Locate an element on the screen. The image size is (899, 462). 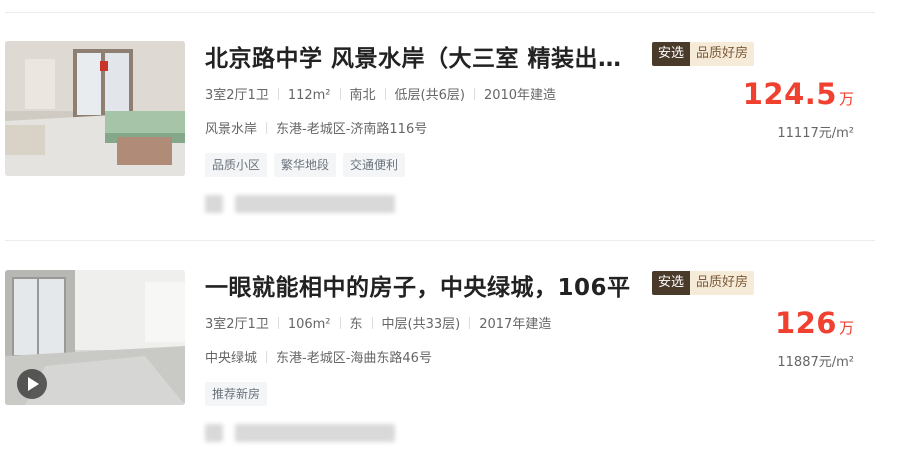
price-value: 124.5 is located at coordinates (789, 94).